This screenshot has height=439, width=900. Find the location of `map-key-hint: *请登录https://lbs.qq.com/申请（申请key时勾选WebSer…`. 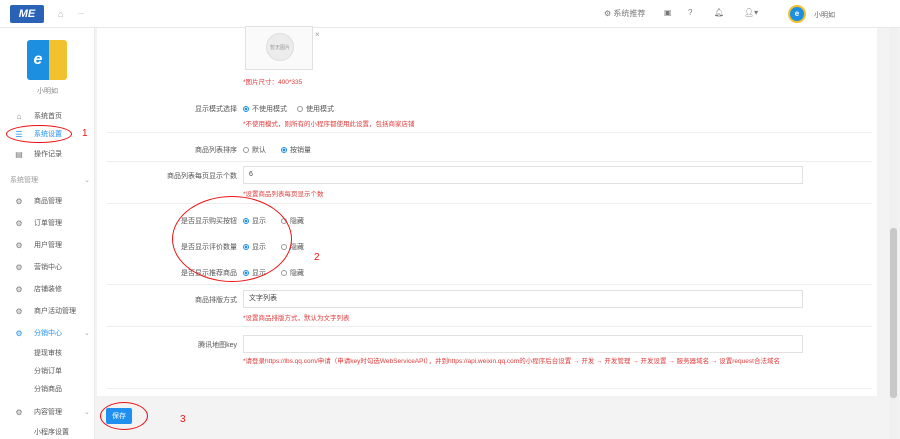

map-key-hint: *请登录https://lbs.qq.com/申请（申请key时勾选WebSer… is located at coordinates (511, 361).